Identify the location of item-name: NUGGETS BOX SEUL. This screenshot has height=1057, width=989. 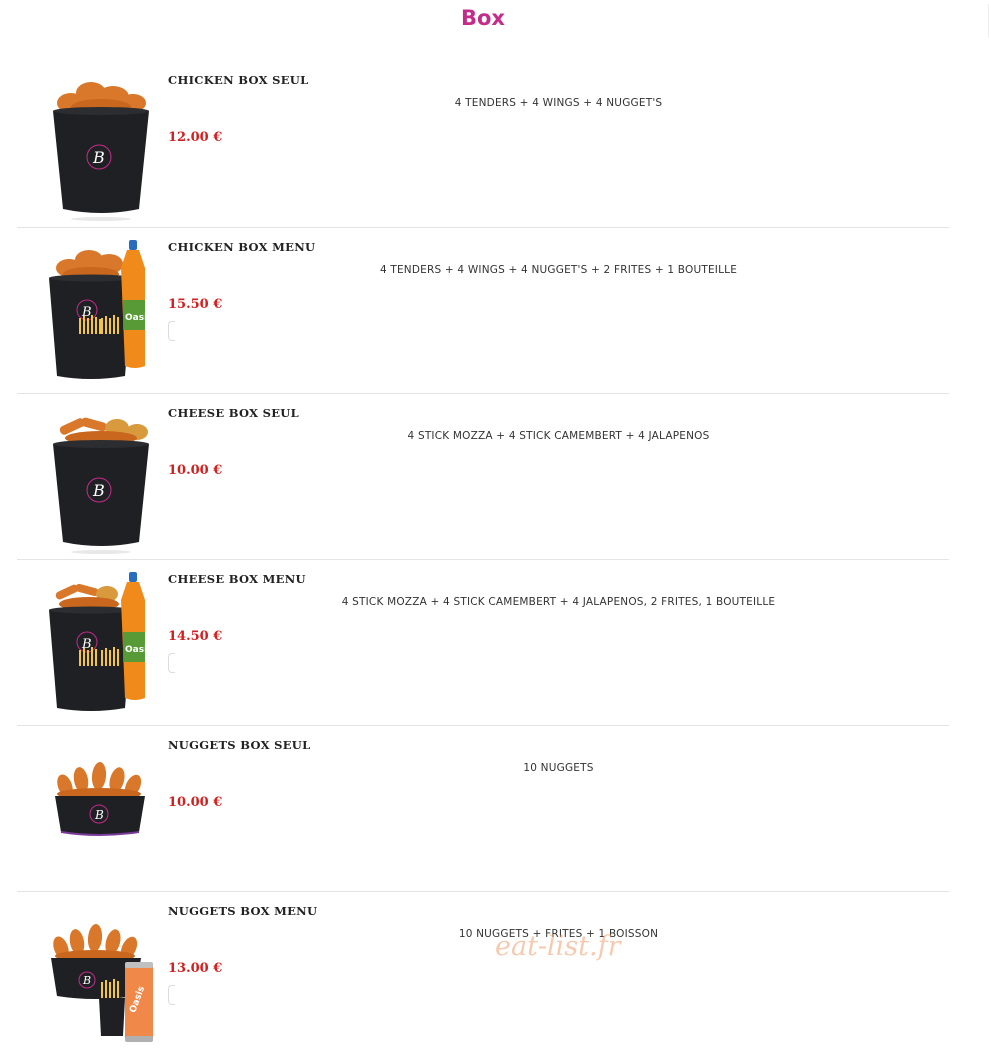
(239, 745).